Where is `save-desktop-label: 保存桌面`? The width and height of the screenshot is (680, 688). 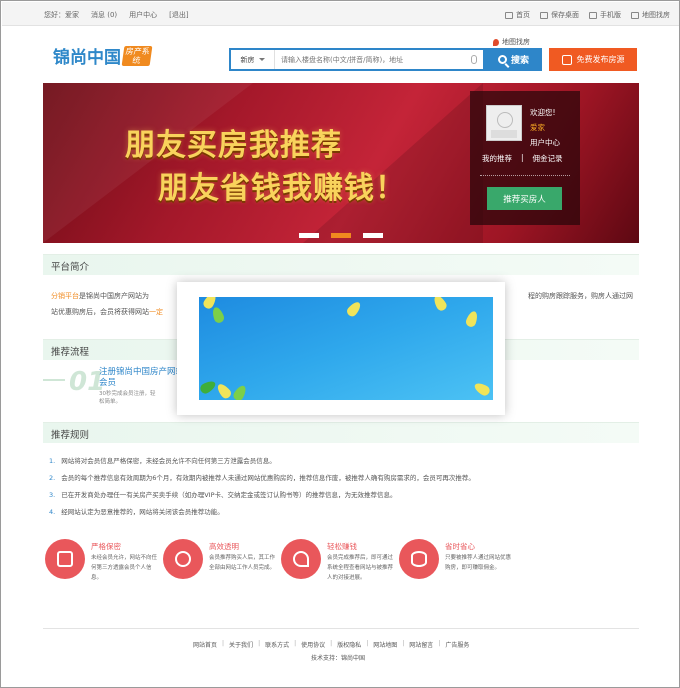 save-desktop-label: 保存桌面 is located at coordinates (565, 15).